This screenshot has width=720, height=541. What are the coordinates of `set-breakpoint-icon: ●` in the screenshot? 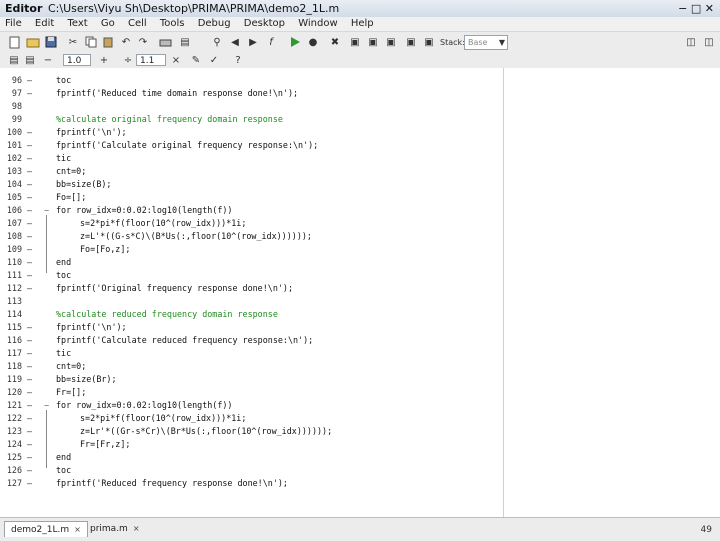 It's located at (313, 42).